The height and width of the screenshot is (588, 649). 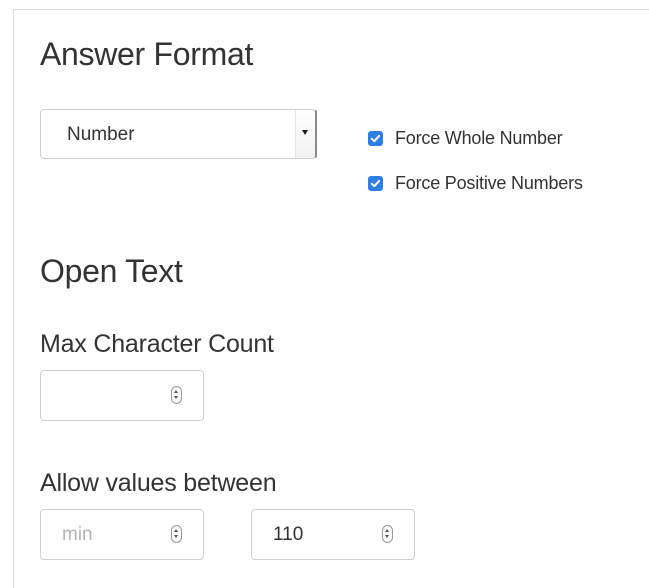 What do you see at coordinates (157, 344) in the screenshot?
I see `max-character-count-label: Max Character Count` at bounding box center [157, 344].